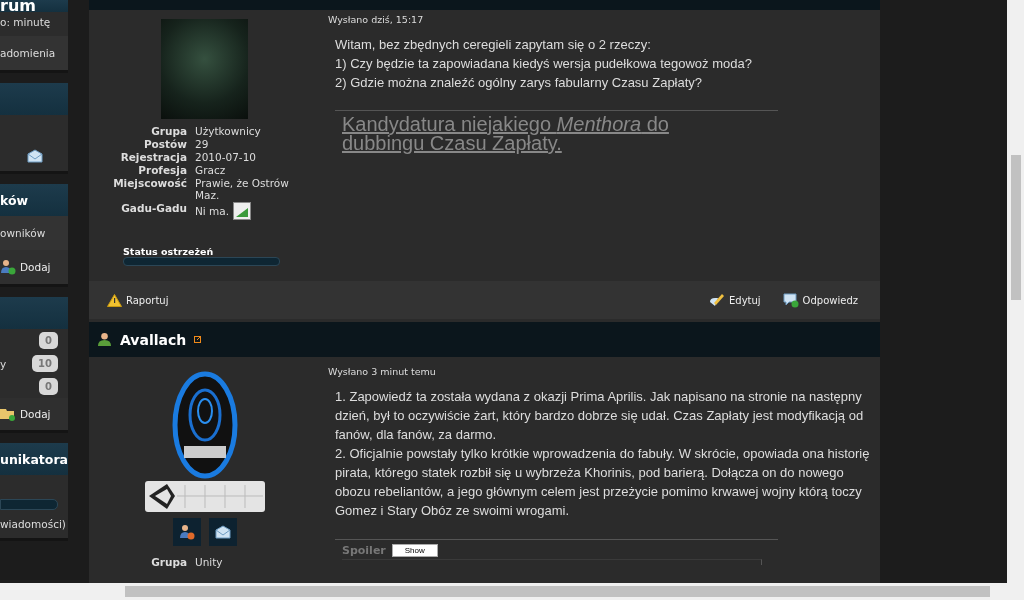 Image resolution: width=1024 pixels, height=600 pixels. What do you see at coordinates (512, 591) in the screenshot?
I see `horizontal-scrollbar` at bounding box center [512, 591].